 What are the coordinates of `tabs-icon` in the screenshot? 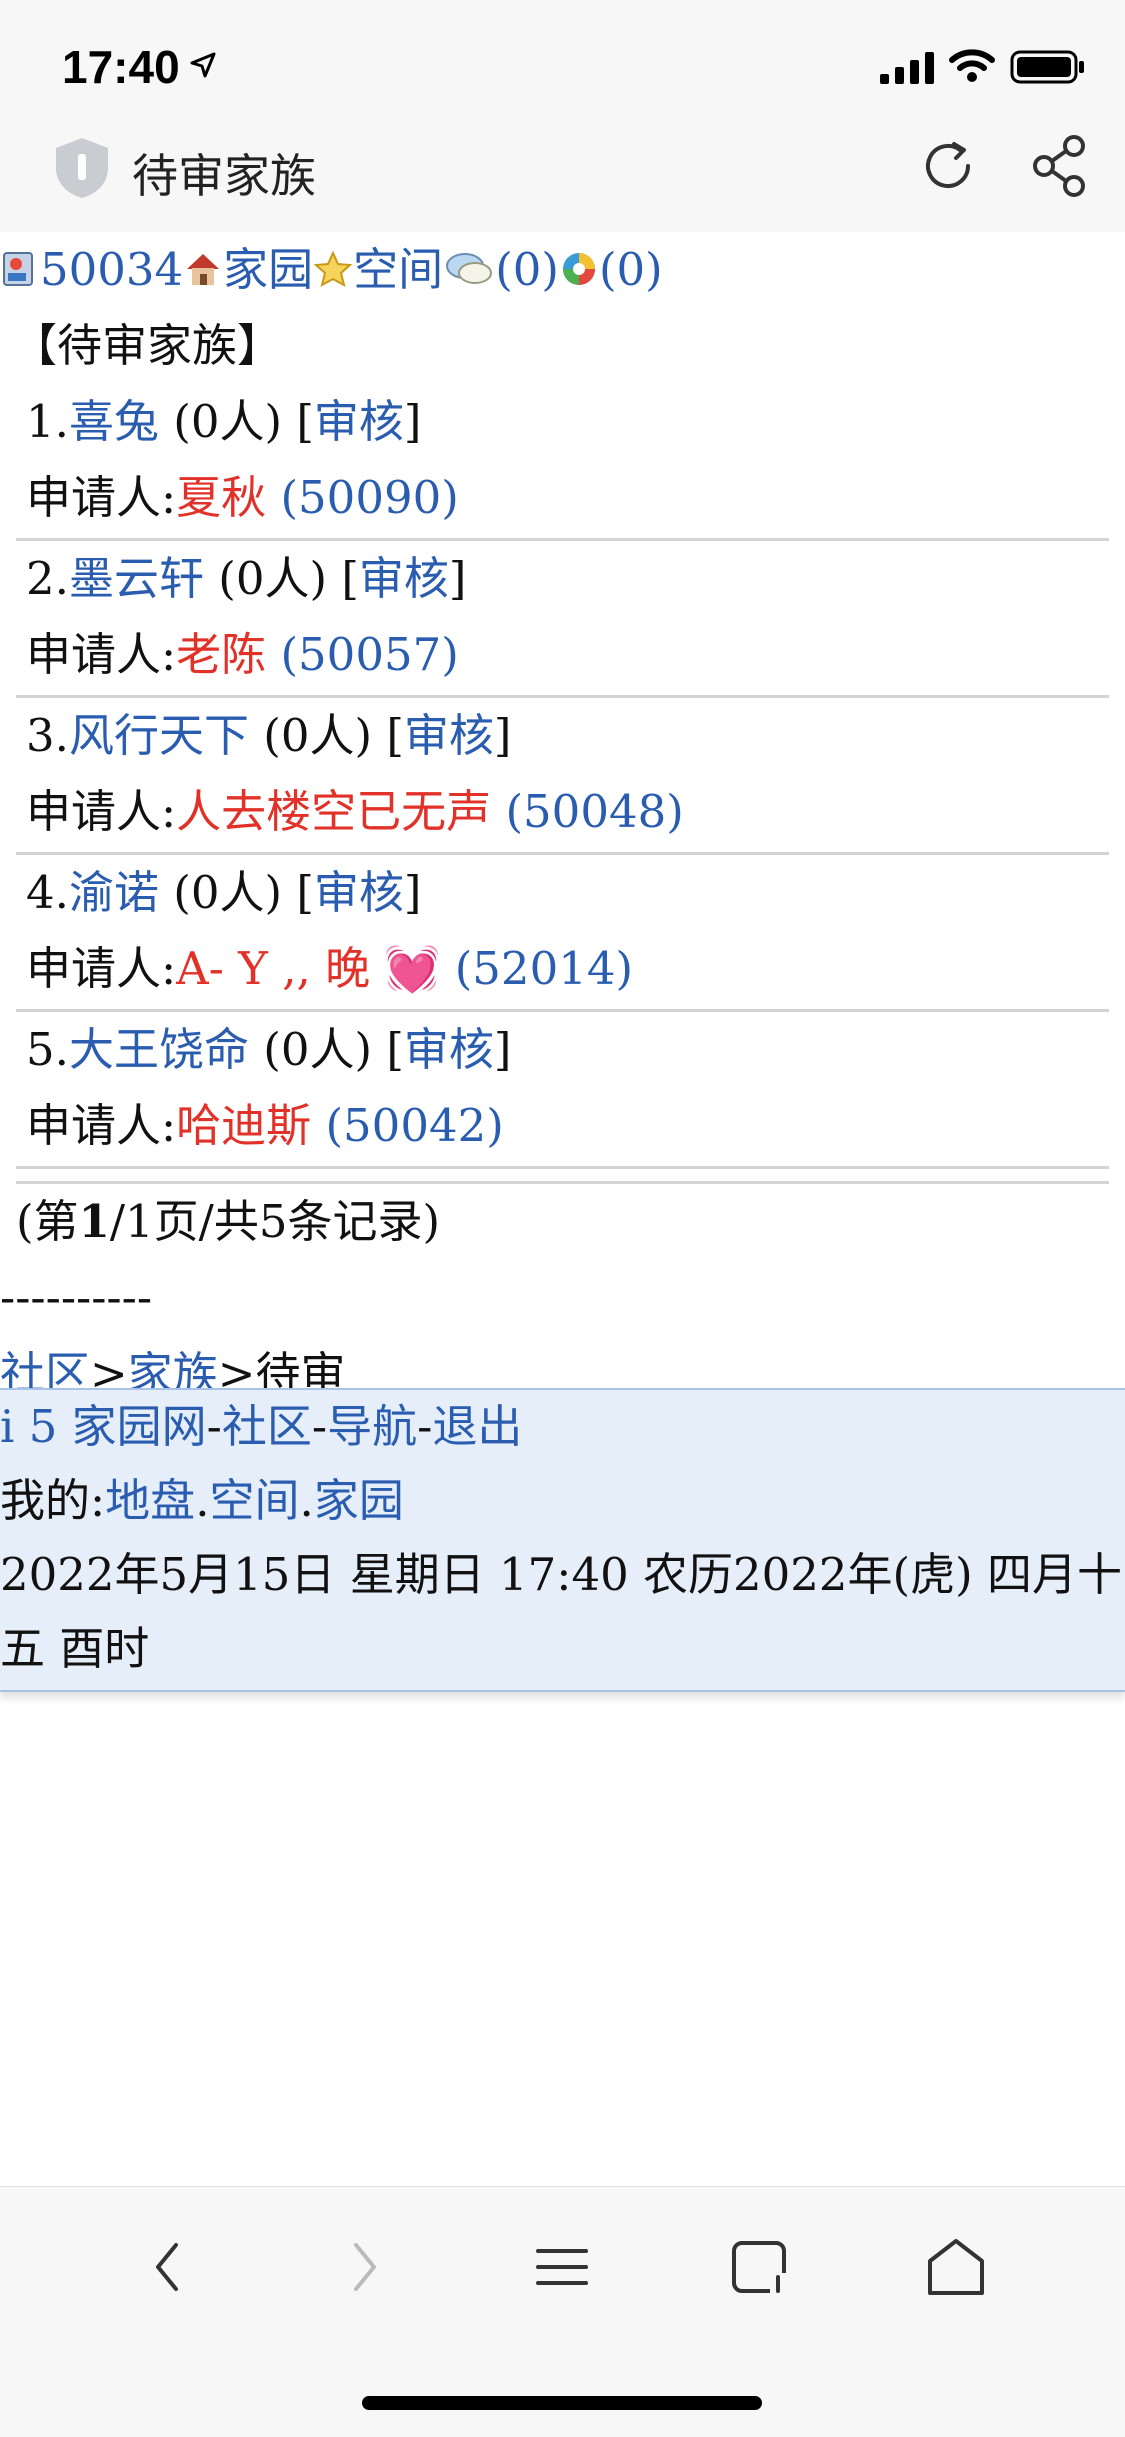 It's located at (760, 2267).